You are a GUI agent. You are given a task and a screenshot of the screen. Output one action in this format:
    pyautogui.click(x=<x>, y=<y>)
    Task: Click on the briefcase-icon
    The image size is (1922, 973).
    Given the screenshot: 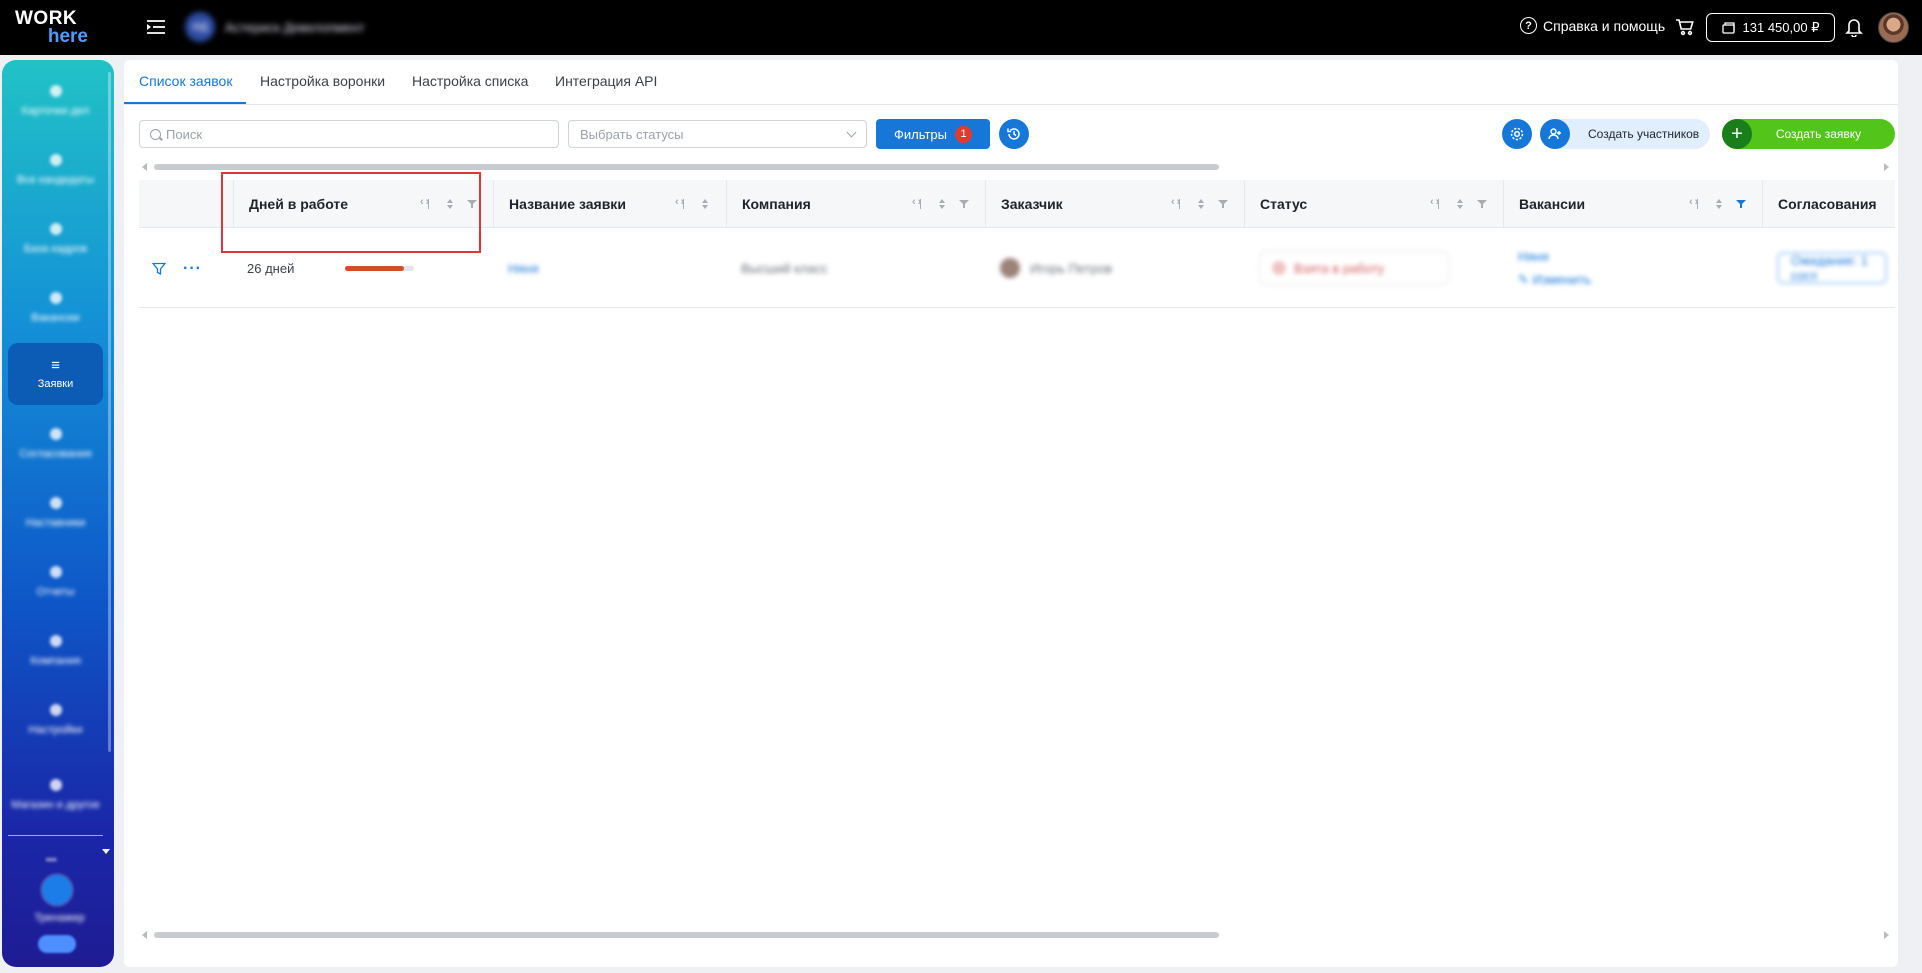 What is the action you would take?
    pyautogui.click(x=55, y=297)
    